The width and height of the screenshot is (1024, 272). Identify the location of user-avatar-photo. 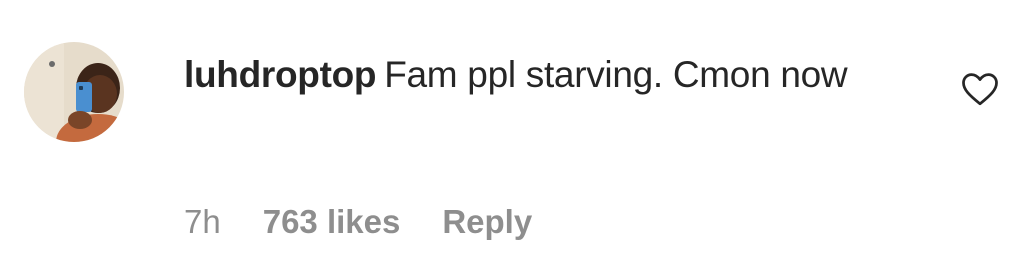
(74, 92).